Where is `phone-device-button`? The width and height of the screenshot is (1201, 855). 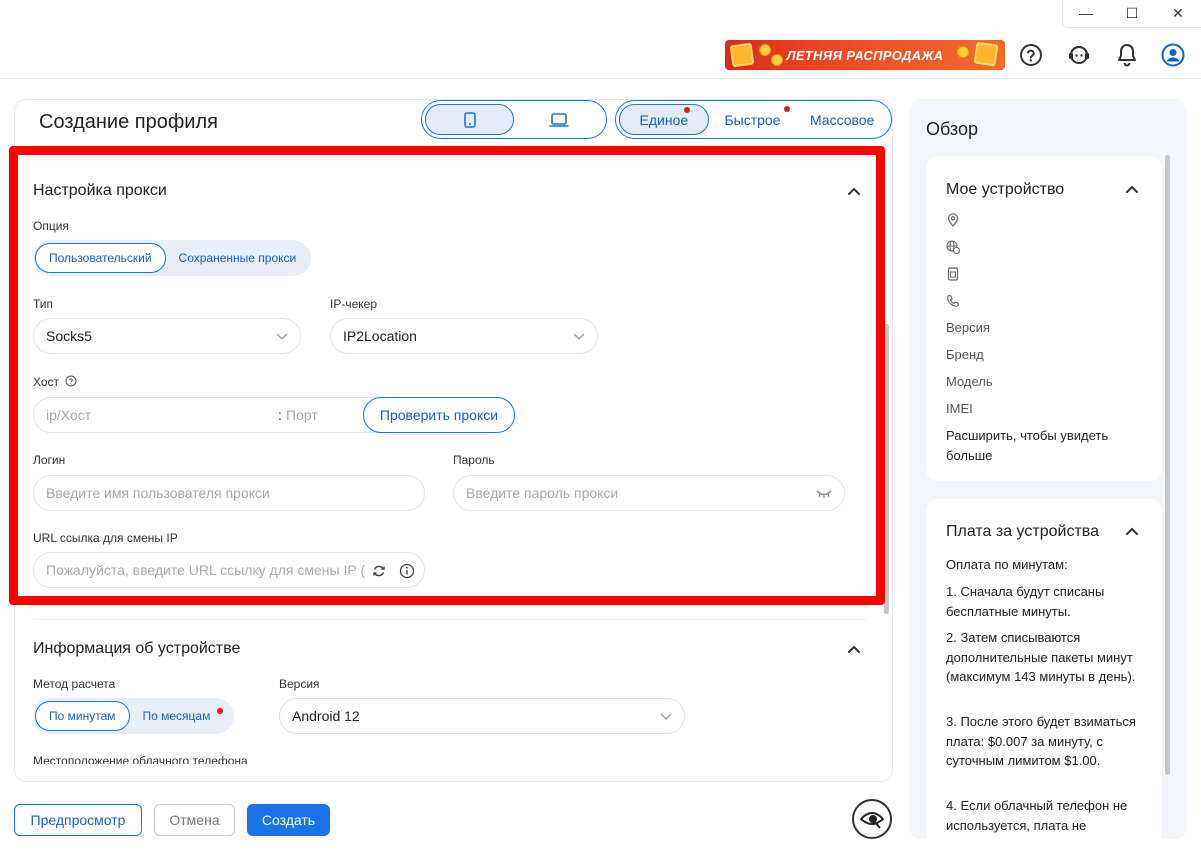
phone-device-button is located at coordinates (470, 119).